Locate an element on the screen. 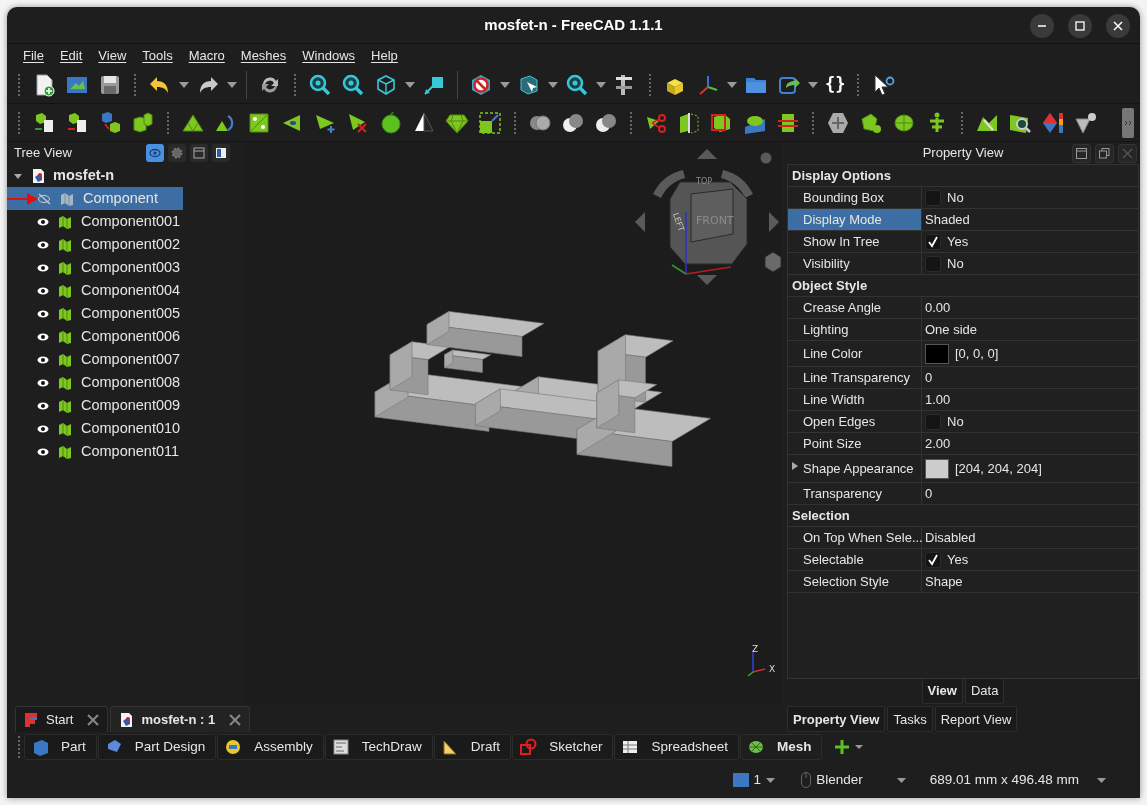 The image size is (1147, 805). panel-tab: View is located at coordinates (942, 691).